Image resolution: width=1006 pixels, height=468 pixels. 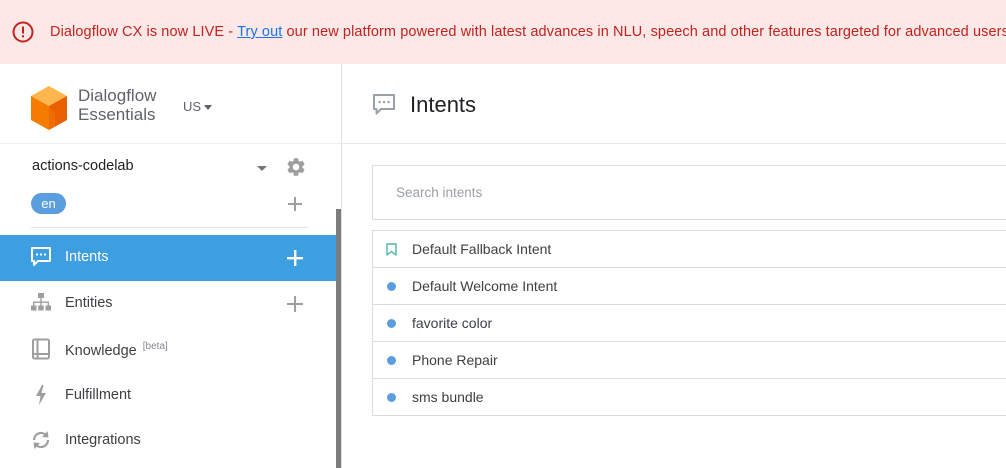 What do you see at coordinates (168, 396) in the screenshot?
I see `sidebar-item-fulfillment: Fulfillment` at bounding box center [168, 396].